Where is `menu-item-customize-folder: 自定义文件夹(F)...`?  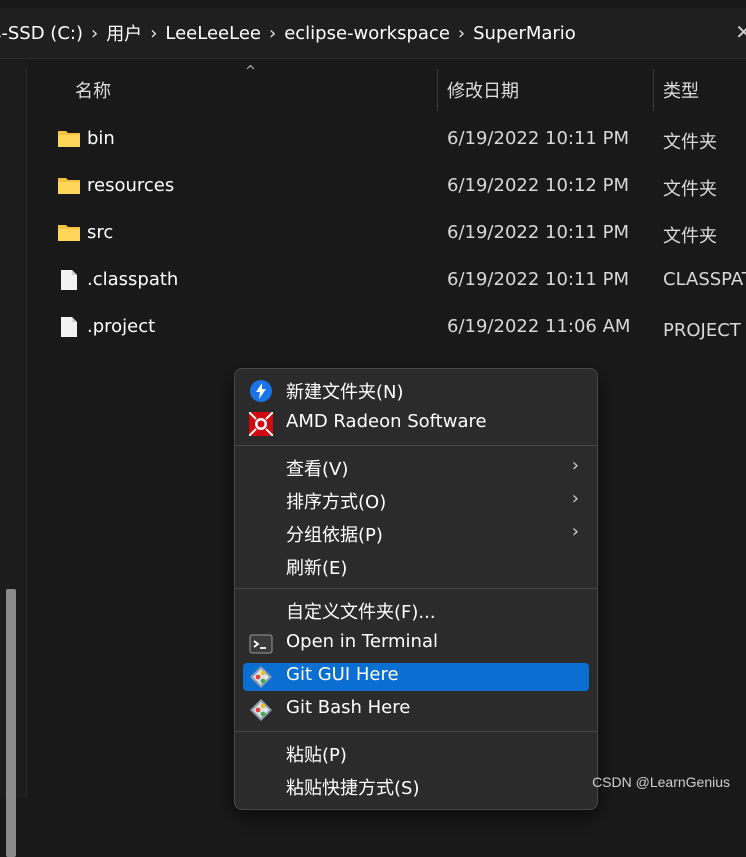 menu-item-customize-folder: 自定义文件夹(F)... is located at coordinates (416, 611).